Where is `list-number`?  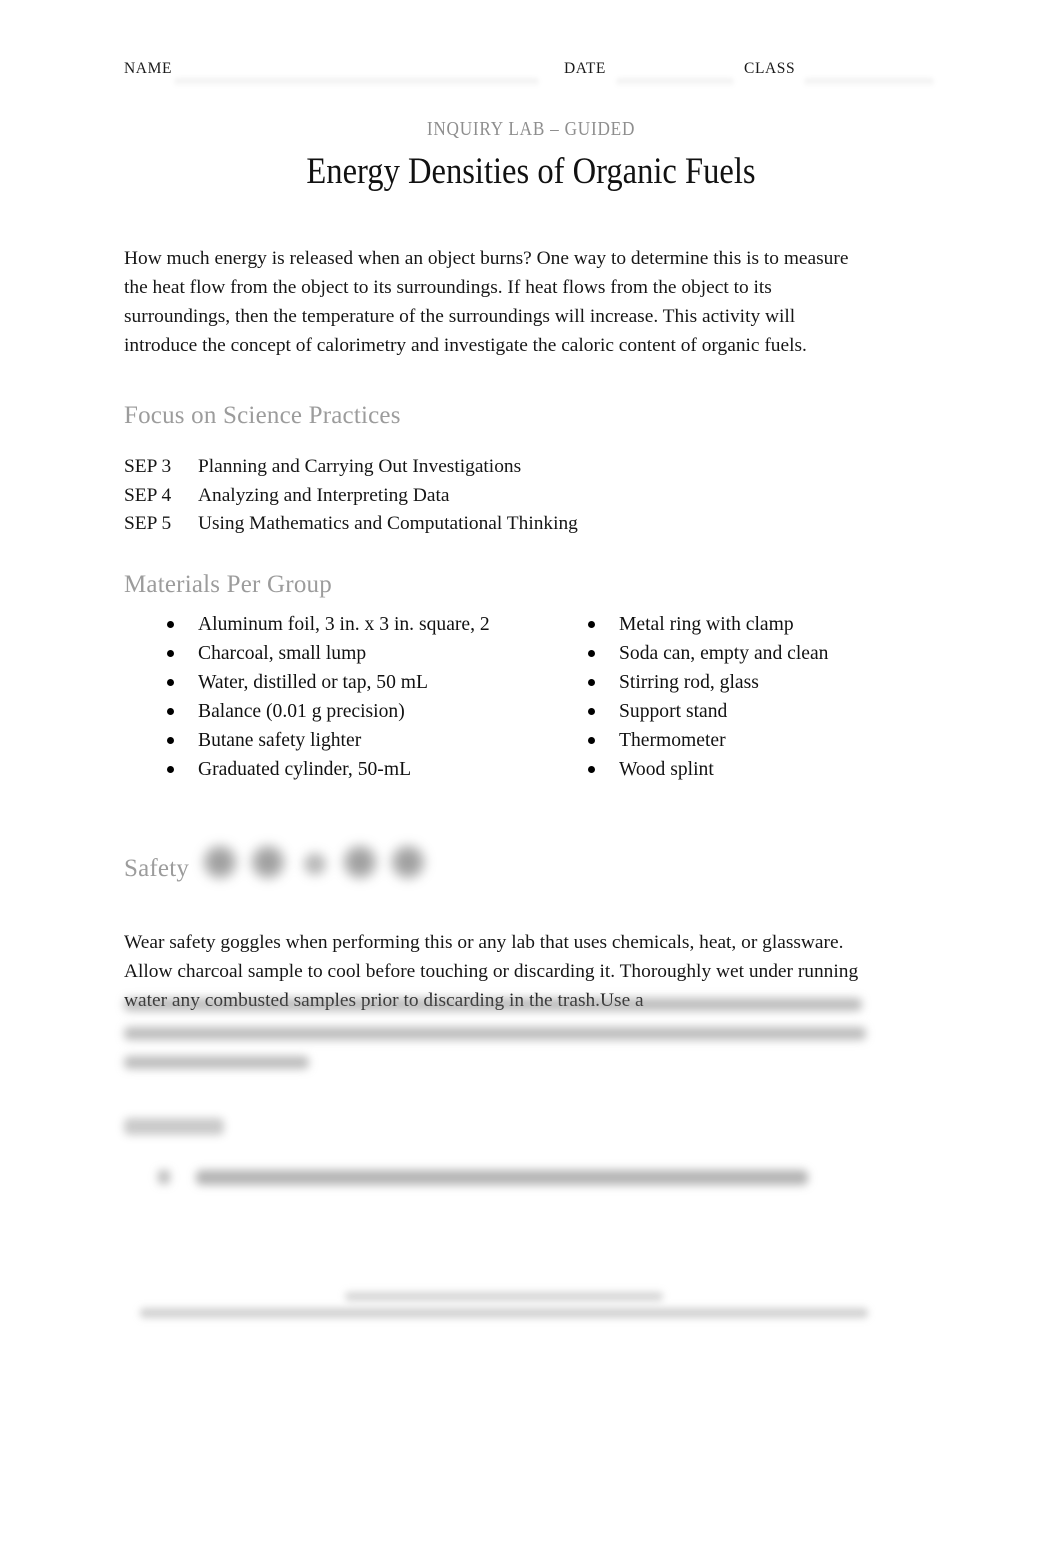 list-number is located at coordinates (164, 1177).